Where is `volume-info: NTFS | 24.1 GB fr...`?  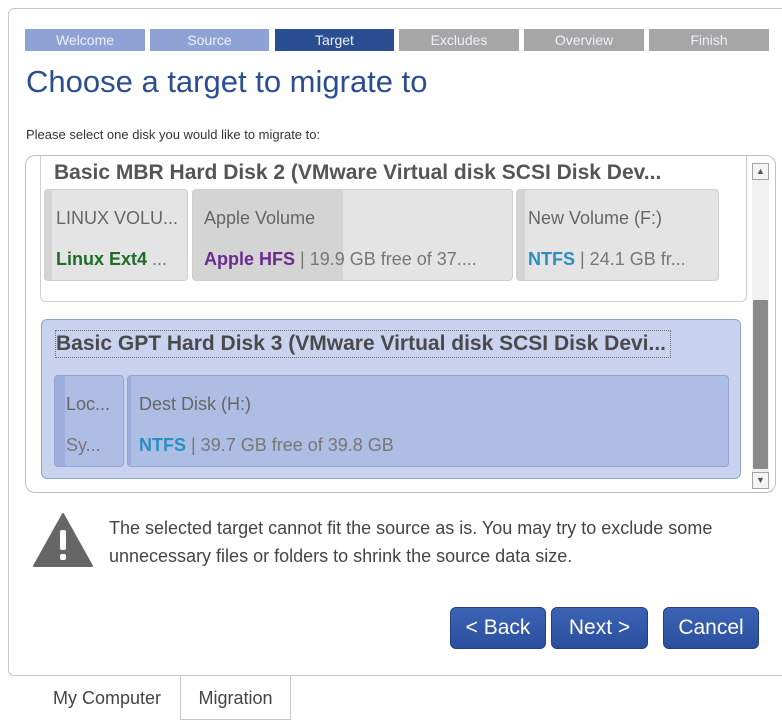
volume-info: NTFS | 24.1 GB fr... is located at coordinates (607, 259).